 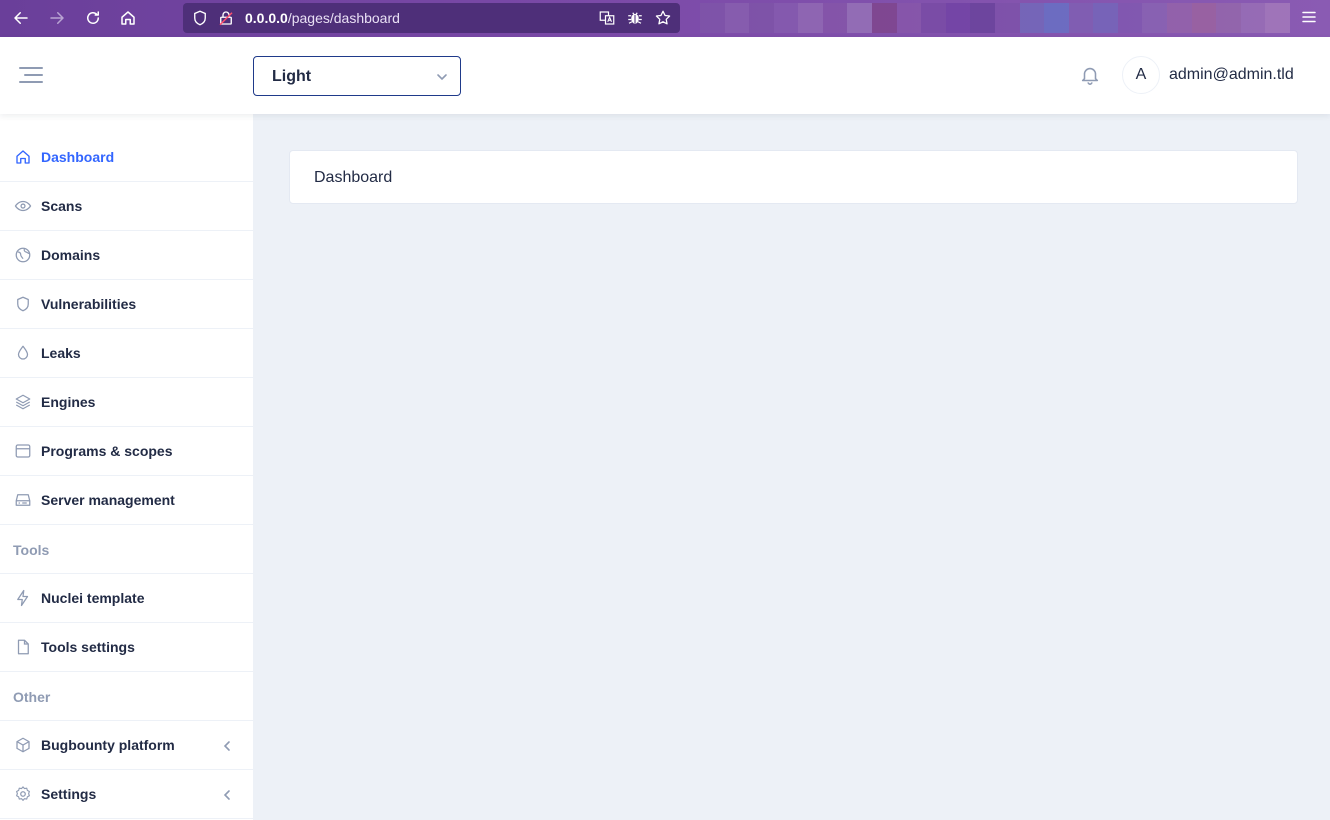 What do you see at coordinates (23, 500) in the screenshot?
I see `hard-drive-icon` at bounding box center [23, 500].